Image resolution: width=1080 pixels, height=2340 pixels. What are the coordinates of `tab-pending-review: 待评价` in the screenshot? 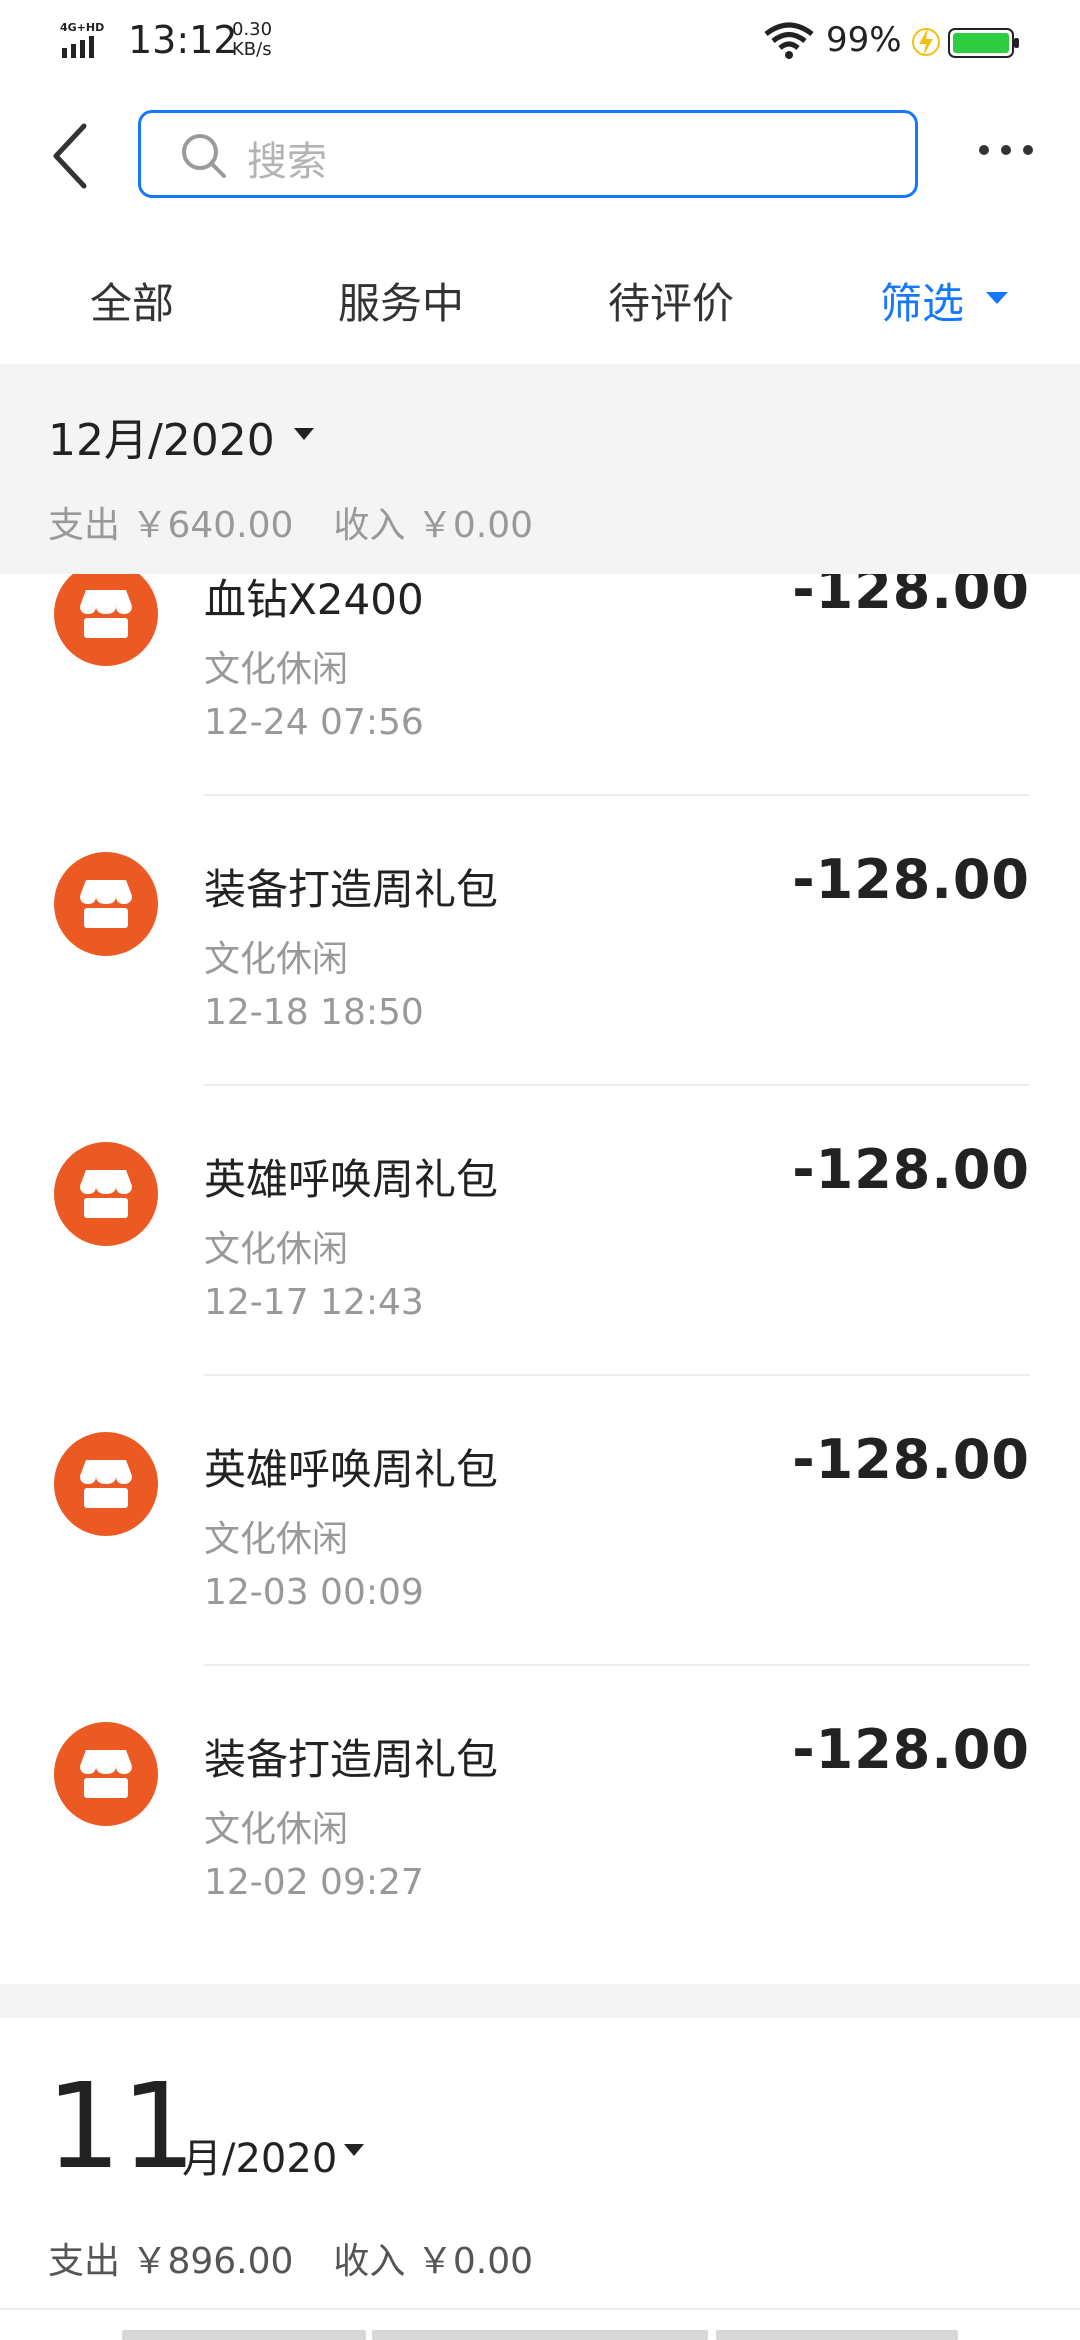 It's located at (671, 300).